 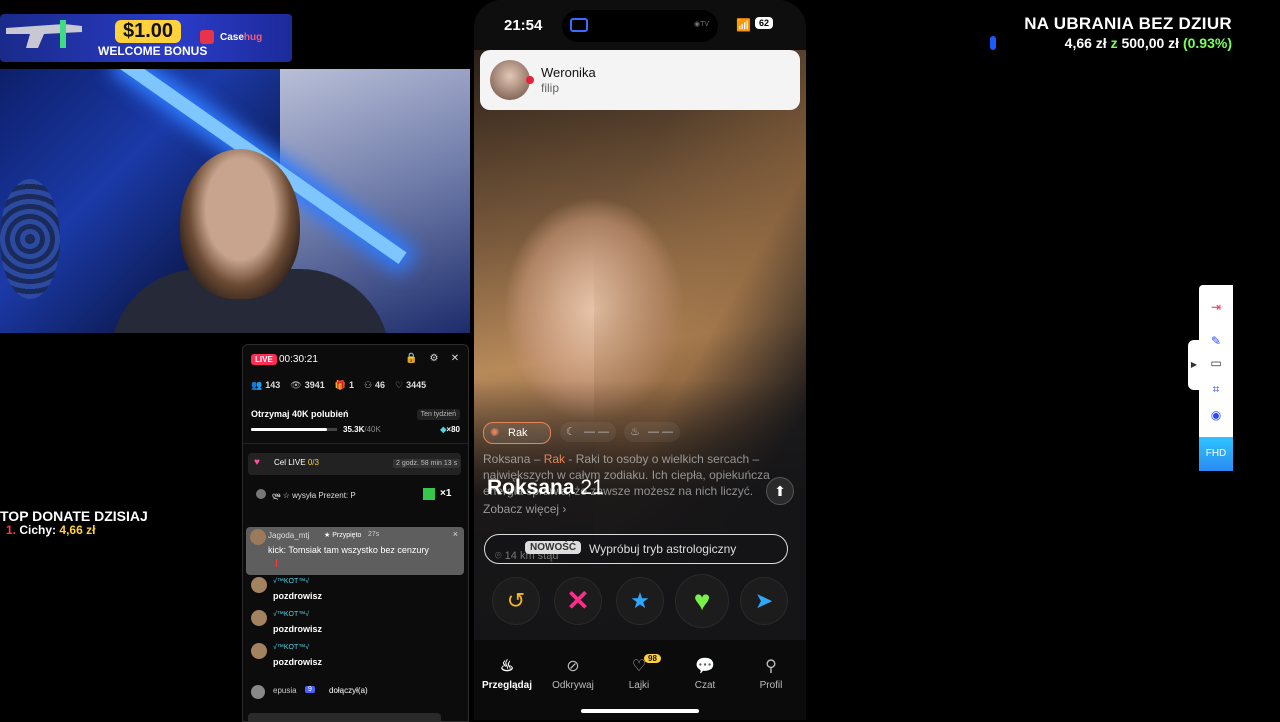 What do you see at coordinates (771, 666) in the screenshot?
I see `person-icon: ⚲` at bounding box center [771, 666].